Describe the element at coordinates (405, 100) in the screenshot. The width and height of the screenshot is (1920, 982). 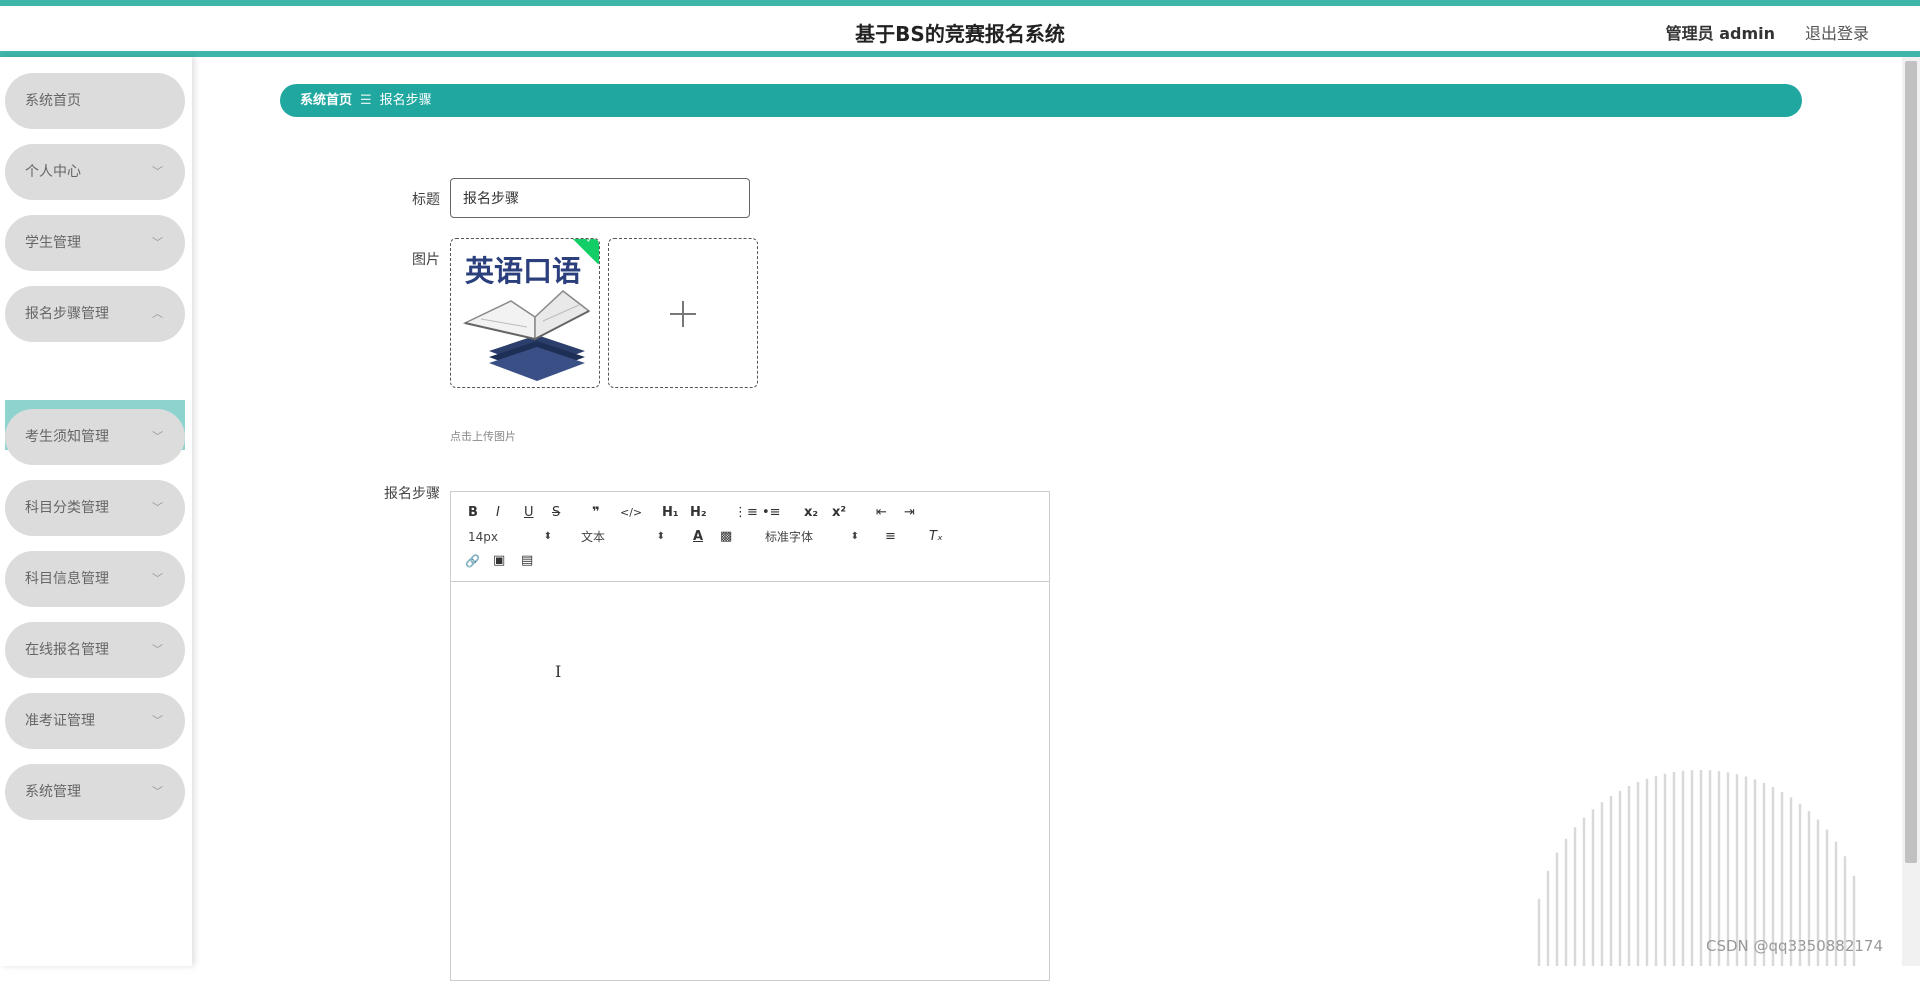
I see `breadcrumb-current: 报名步骤` at that location.